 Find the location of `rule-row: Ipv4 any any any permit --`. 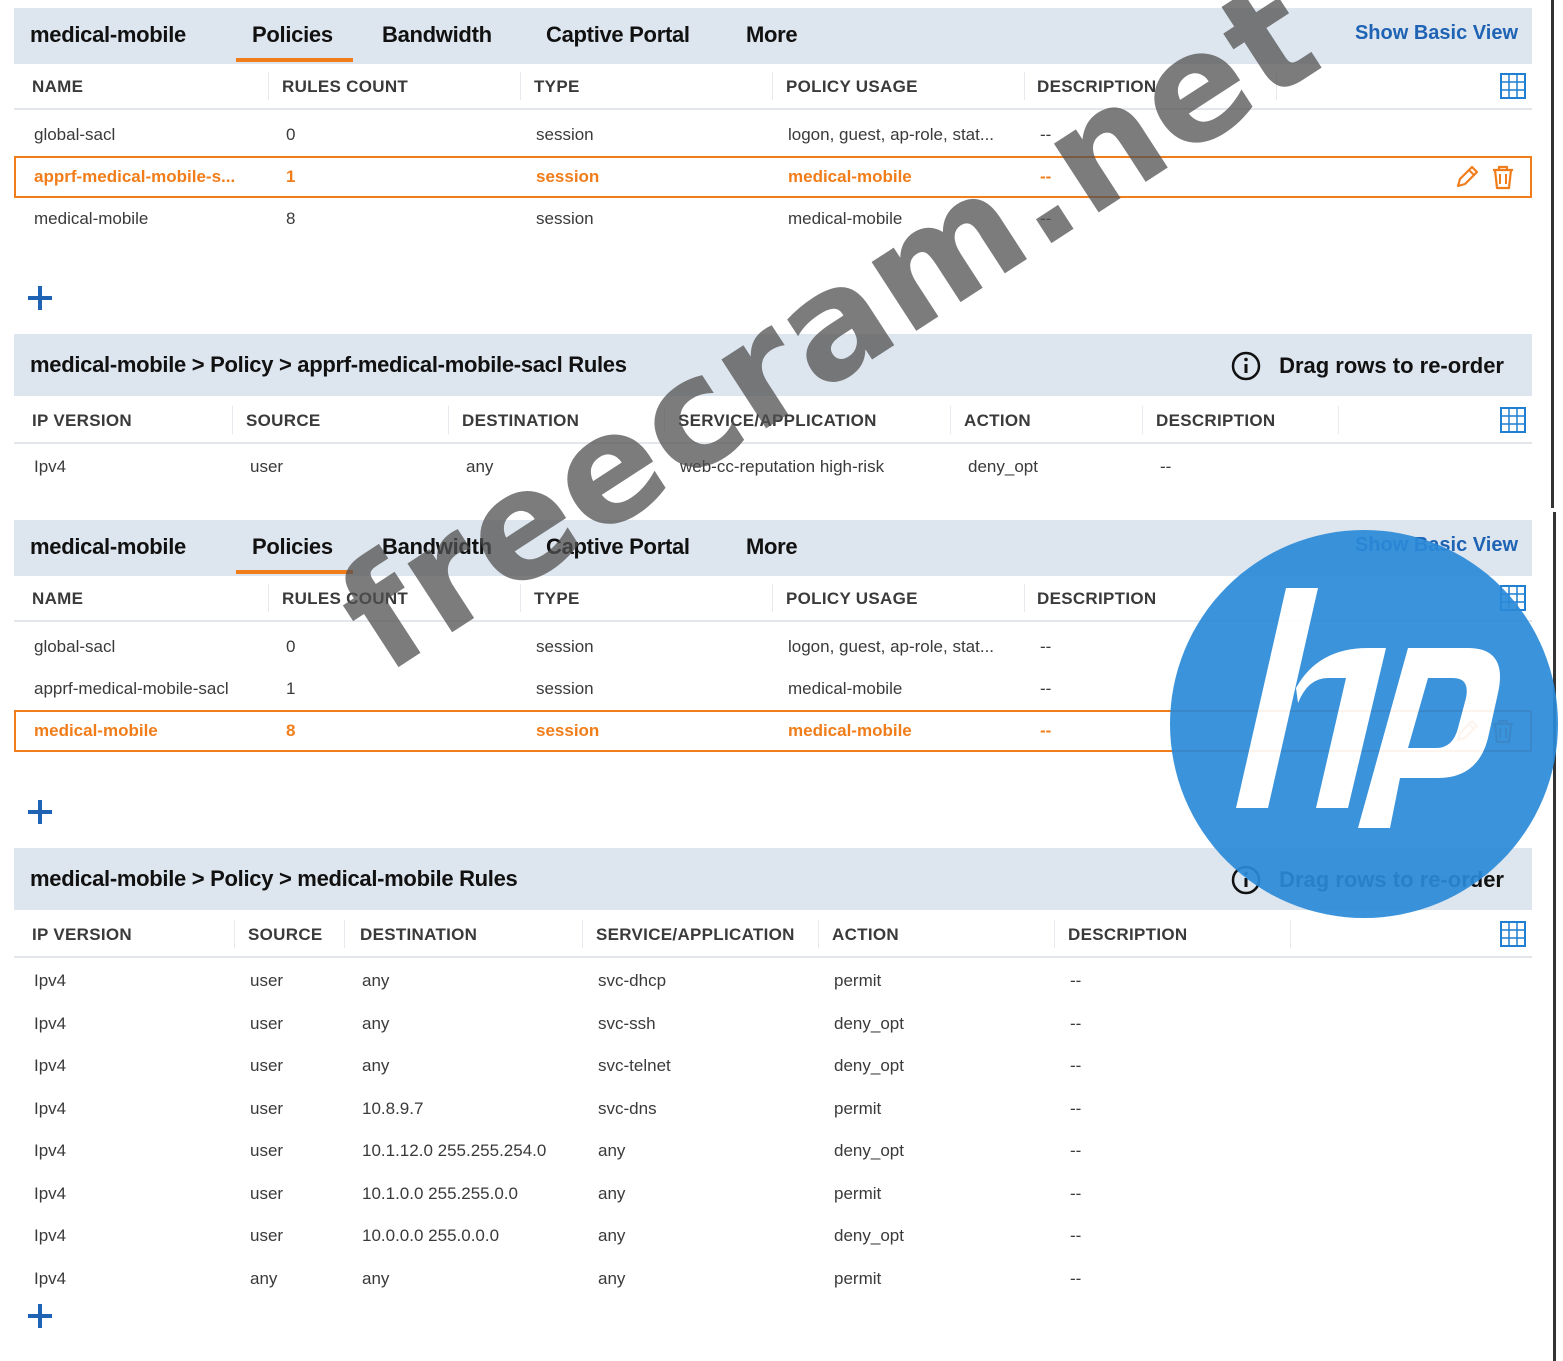

rule-row: Ipv4 any any any permit -- is located at coordinates (773, 1279).